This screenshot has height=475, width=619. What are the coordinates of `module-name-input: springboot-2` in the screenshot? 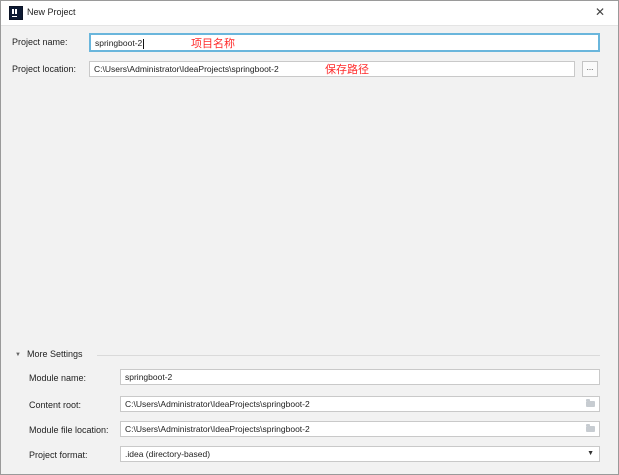 It's located at (360, 377).